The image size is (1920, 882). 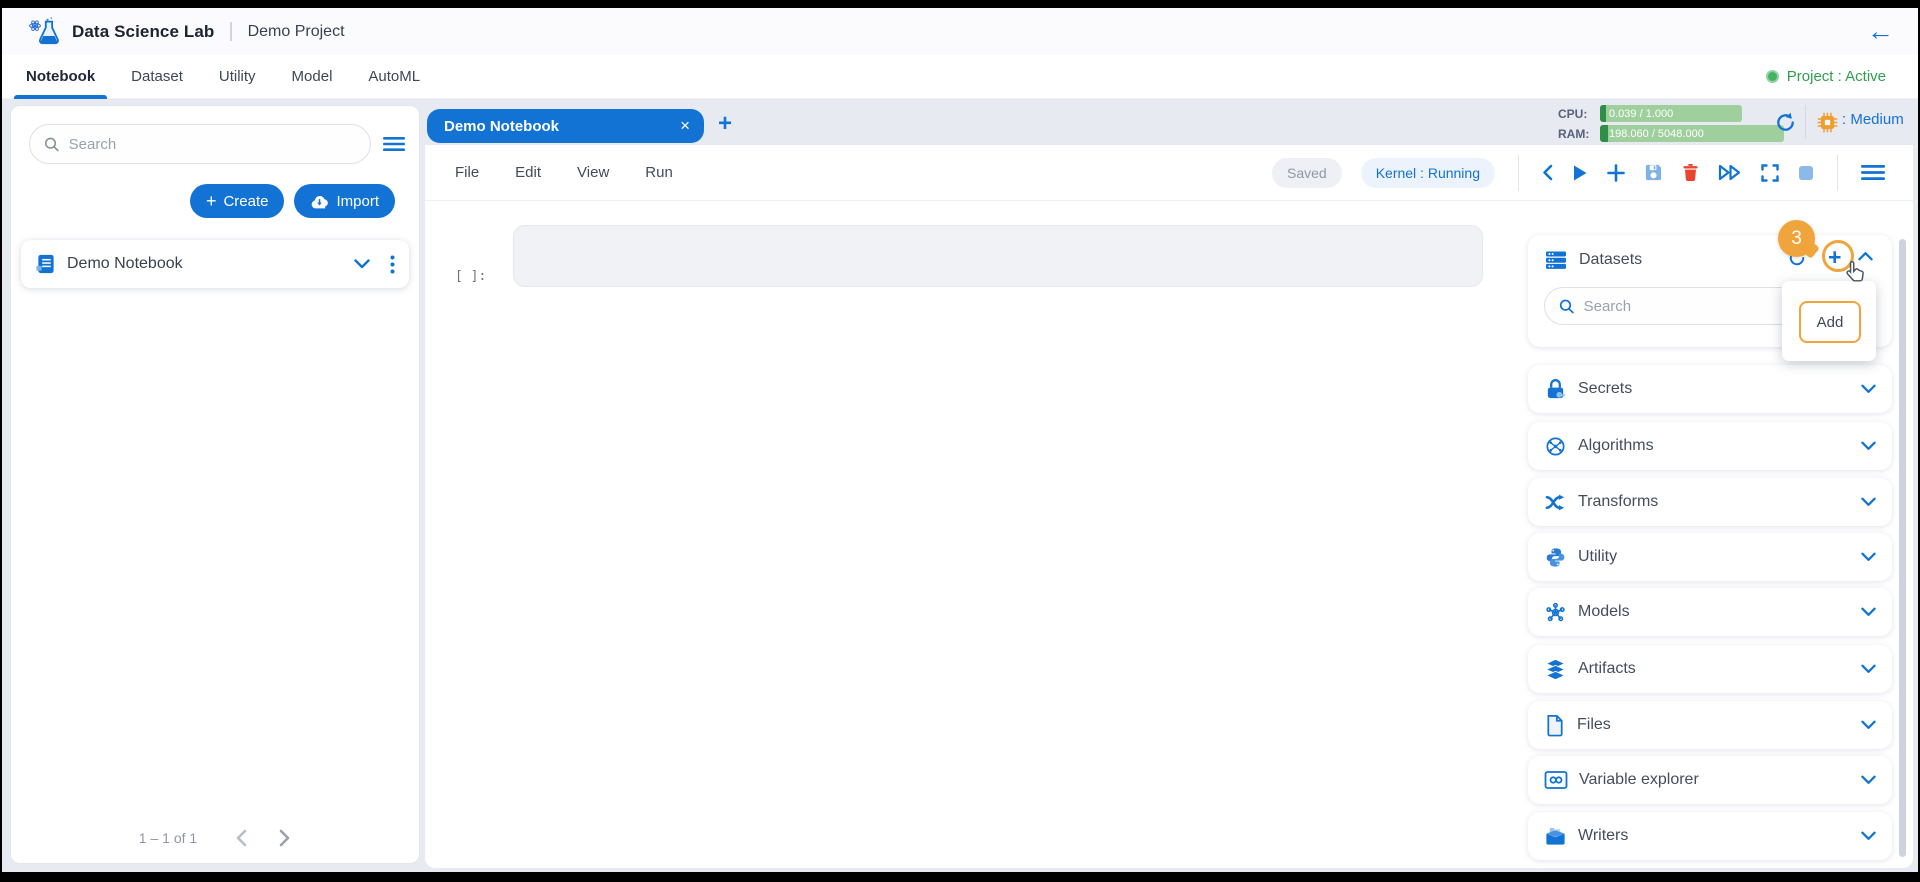 I want to click on menu-run: Run, so click(x=659, y=172).